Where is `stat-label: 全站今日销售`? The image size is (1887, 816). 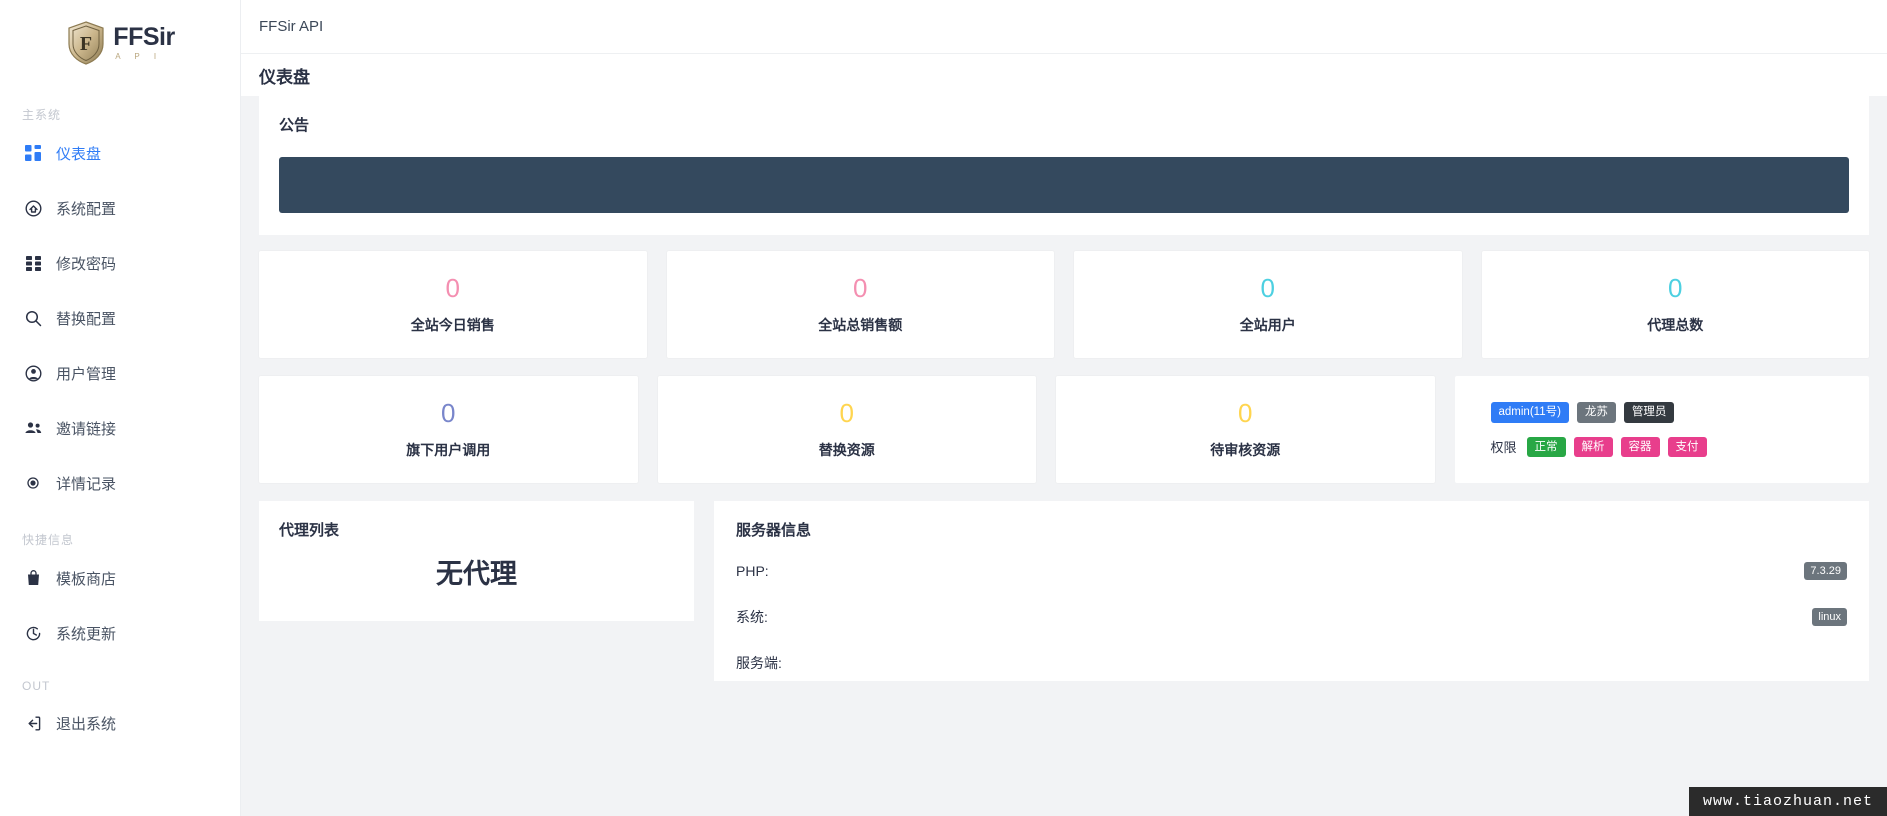 stat-label: 全站今日销售 is located at coordinates (452, 324).